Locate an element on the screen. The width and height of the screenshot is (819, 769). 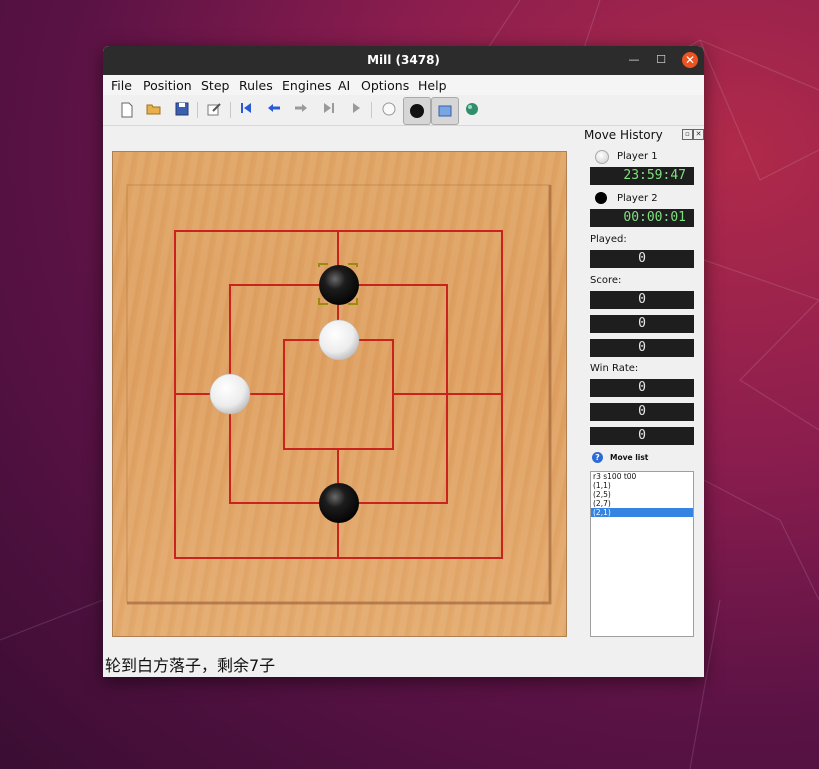
player1-label: Player 1 is located at coordinates (637, 156).